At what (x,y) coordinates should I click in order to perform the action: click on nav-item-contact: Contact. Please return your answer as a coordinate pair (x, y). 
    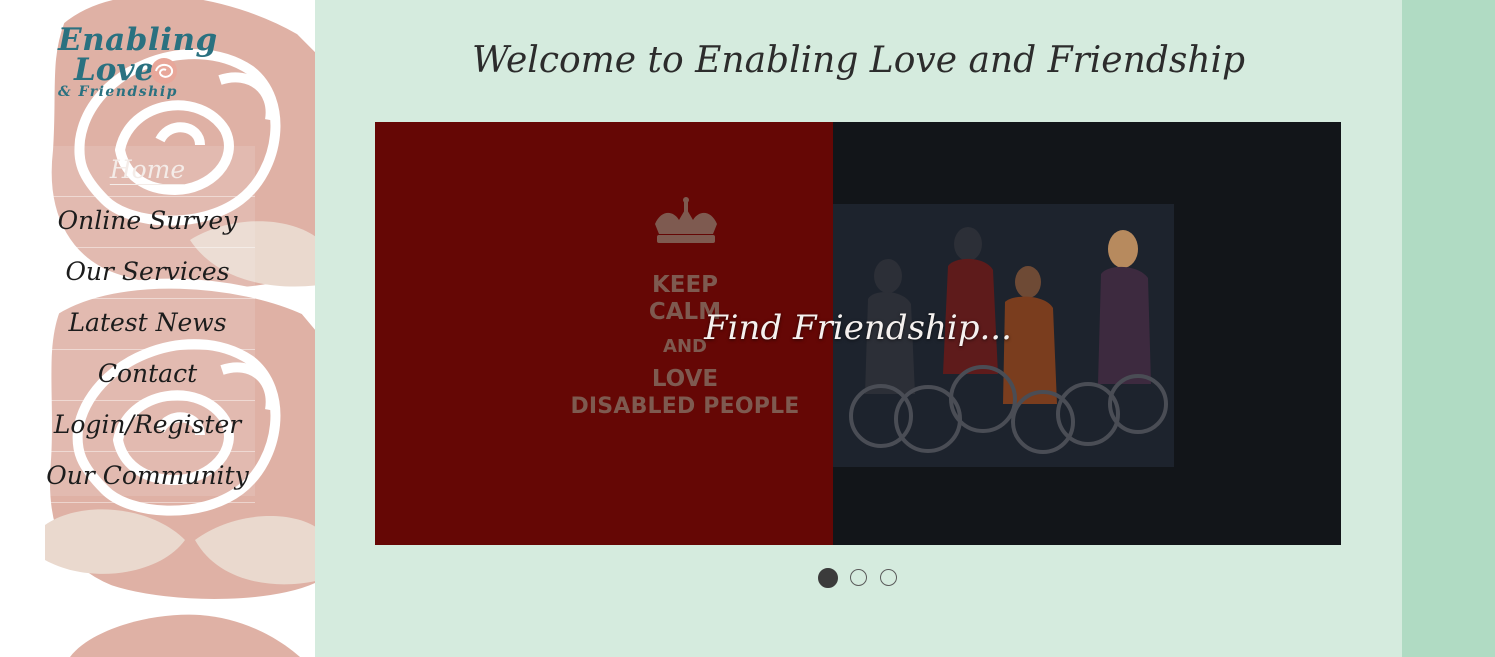
    Looking at the image, I should click on (147, 375).